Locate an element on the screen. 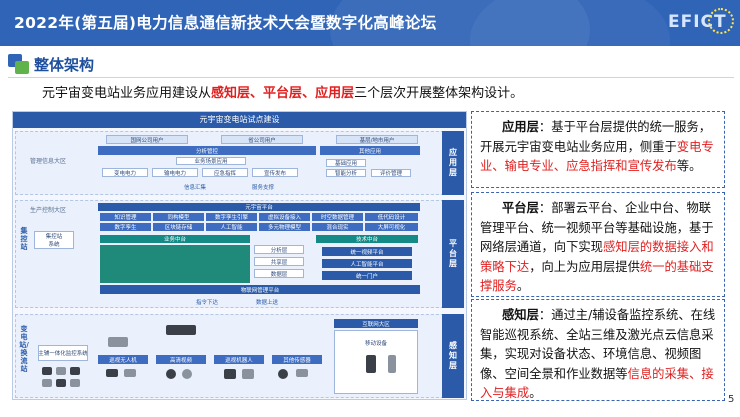 This screenshot has height=417, width=740. panel-heading: 应用层 is located at coordinates (520, 127).